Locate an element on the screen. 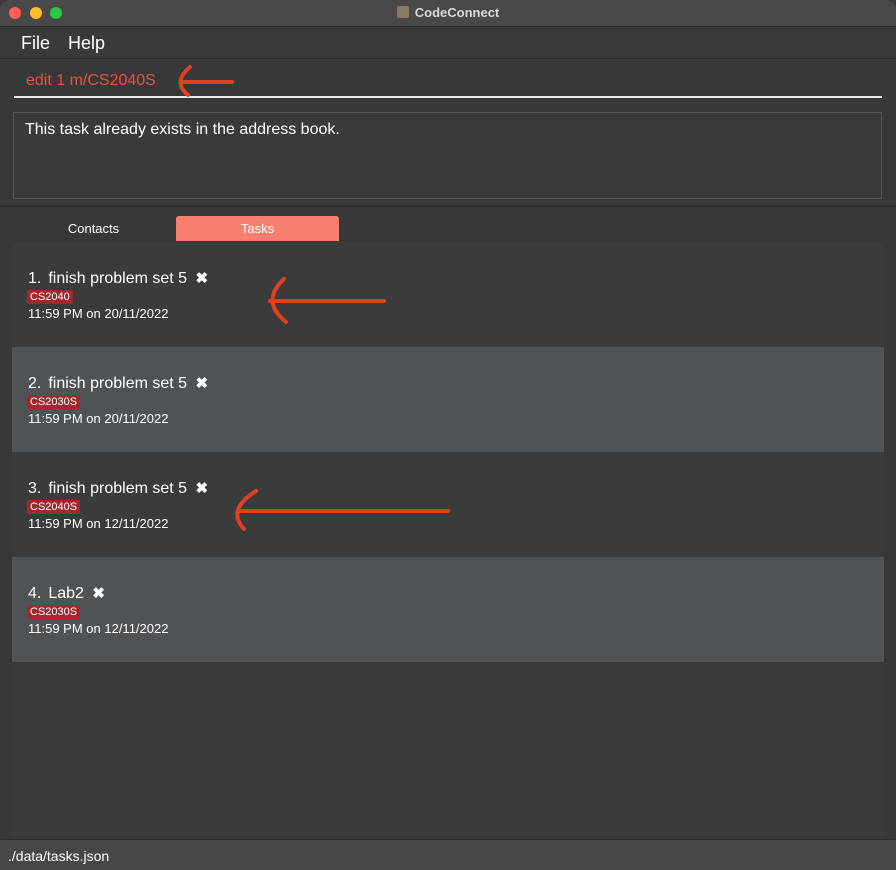 The image size is (896, 870). task-card: 4. Lab2 ✖ CS2030S 11:59 PM on 12/11/2022 is located at coordinates (448, 609).